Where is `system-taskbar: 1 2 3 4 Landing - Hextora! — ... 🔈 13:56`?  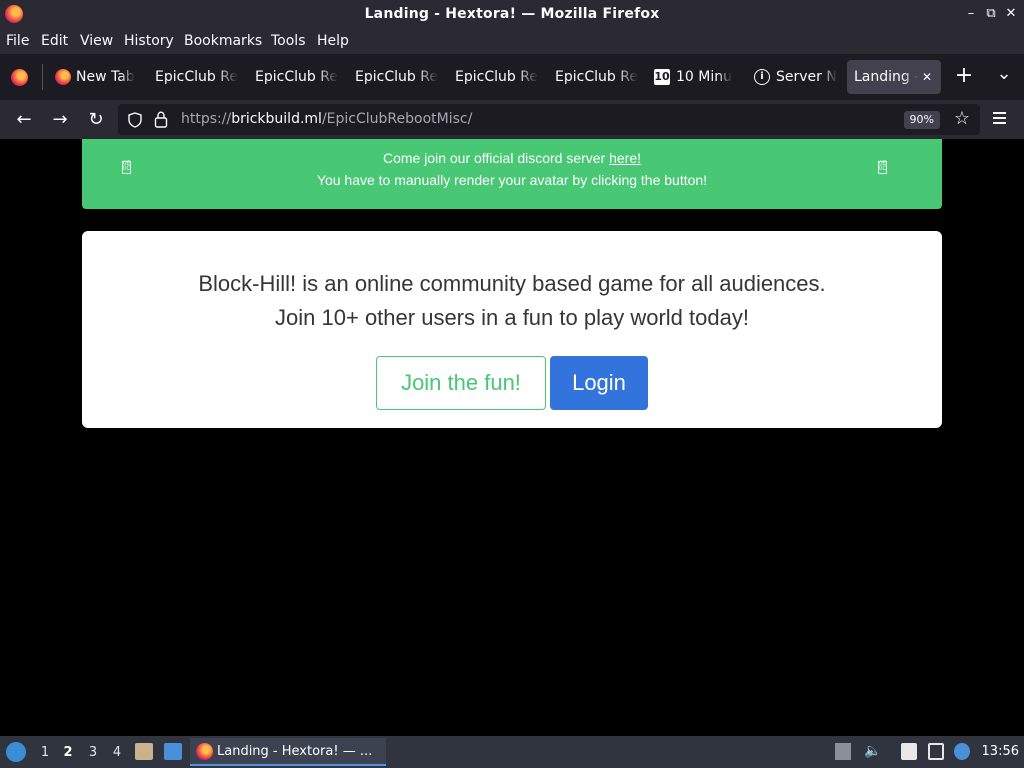
system-taskbar: 1 2 3 4 Landing - Hextora! — ... 🔈 13:56 is located at coordinates (512, 752).